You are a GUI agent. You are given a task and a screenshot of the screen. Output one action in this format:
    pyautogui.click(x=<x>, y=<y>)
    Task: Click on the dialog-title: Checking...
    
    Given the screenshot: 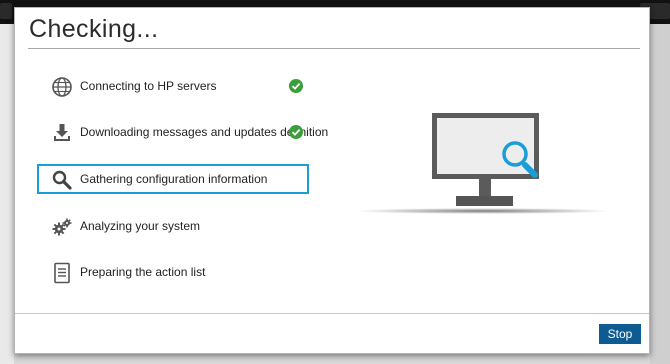 What is the action you would take?
    pyautogui.click(x=94, y=29)
    